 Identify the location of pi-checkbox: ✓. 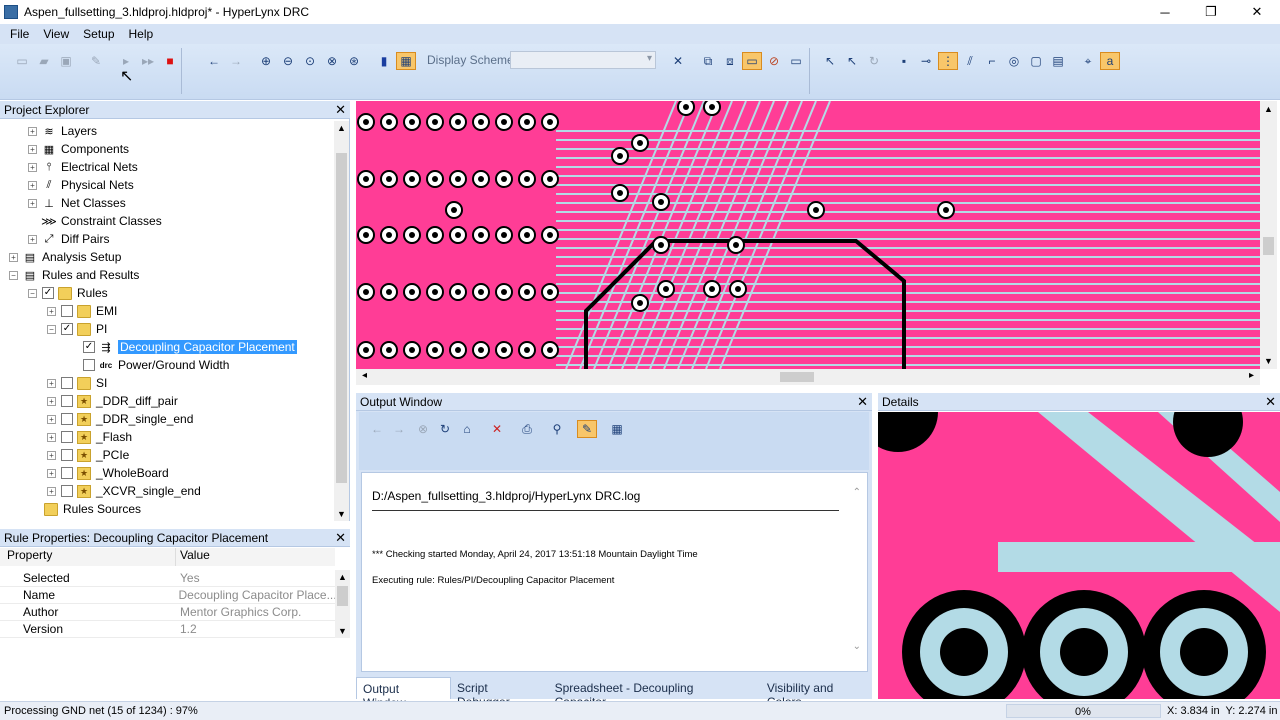
(67, 329).